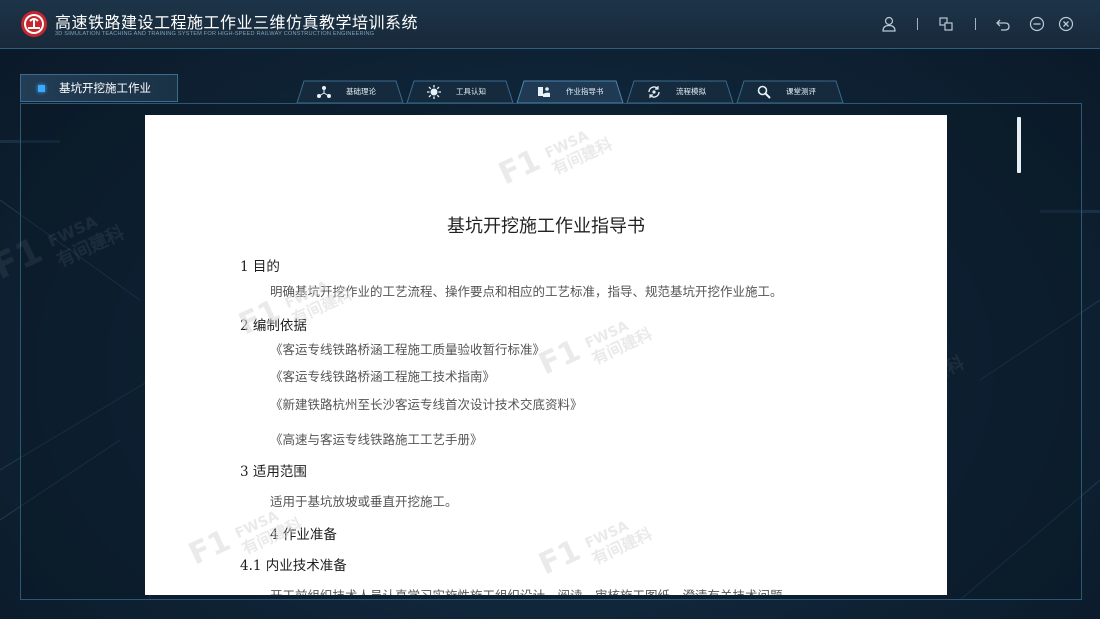 The width and height of the screenshot is (1100, 619). I want to click on doc-paragraph: 适用于基坑放坡或垂直开挖施工。, so click(364, 501).